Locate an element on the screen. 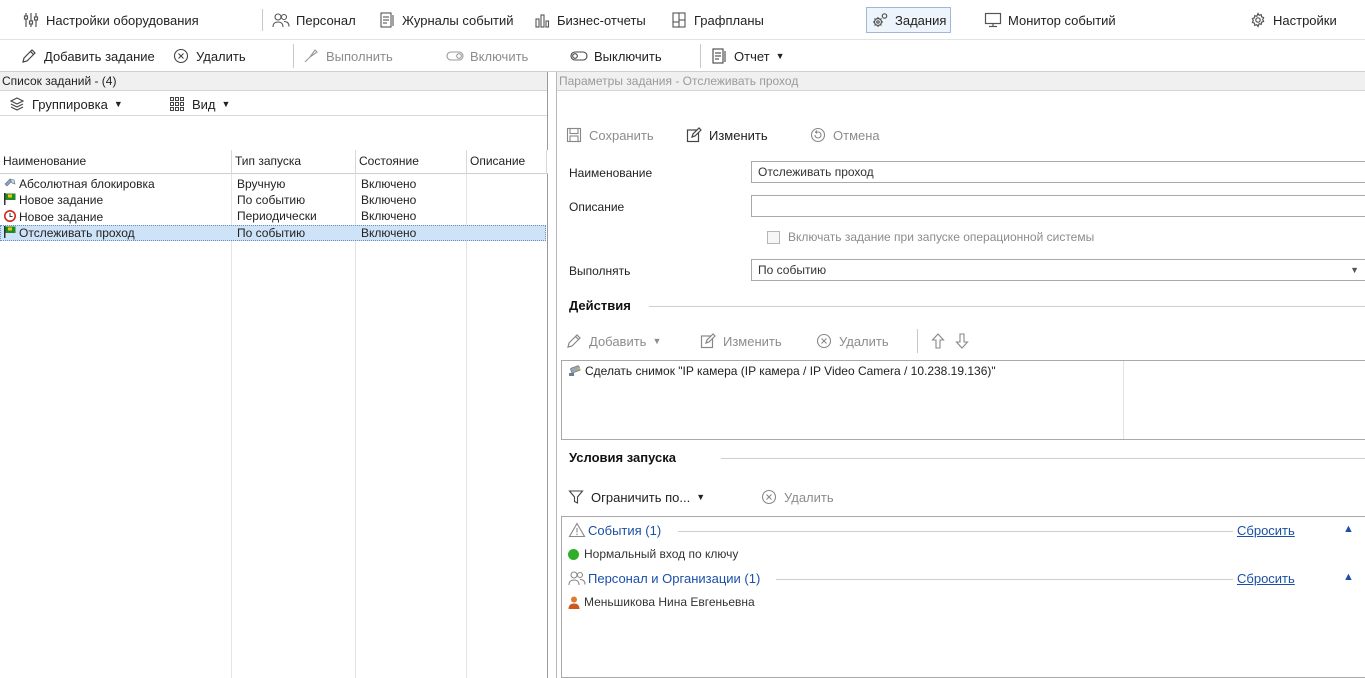 This screenshot has width=1365, height=678. menu-event-logs: Журналы событий is located at coordinates (446, 20).